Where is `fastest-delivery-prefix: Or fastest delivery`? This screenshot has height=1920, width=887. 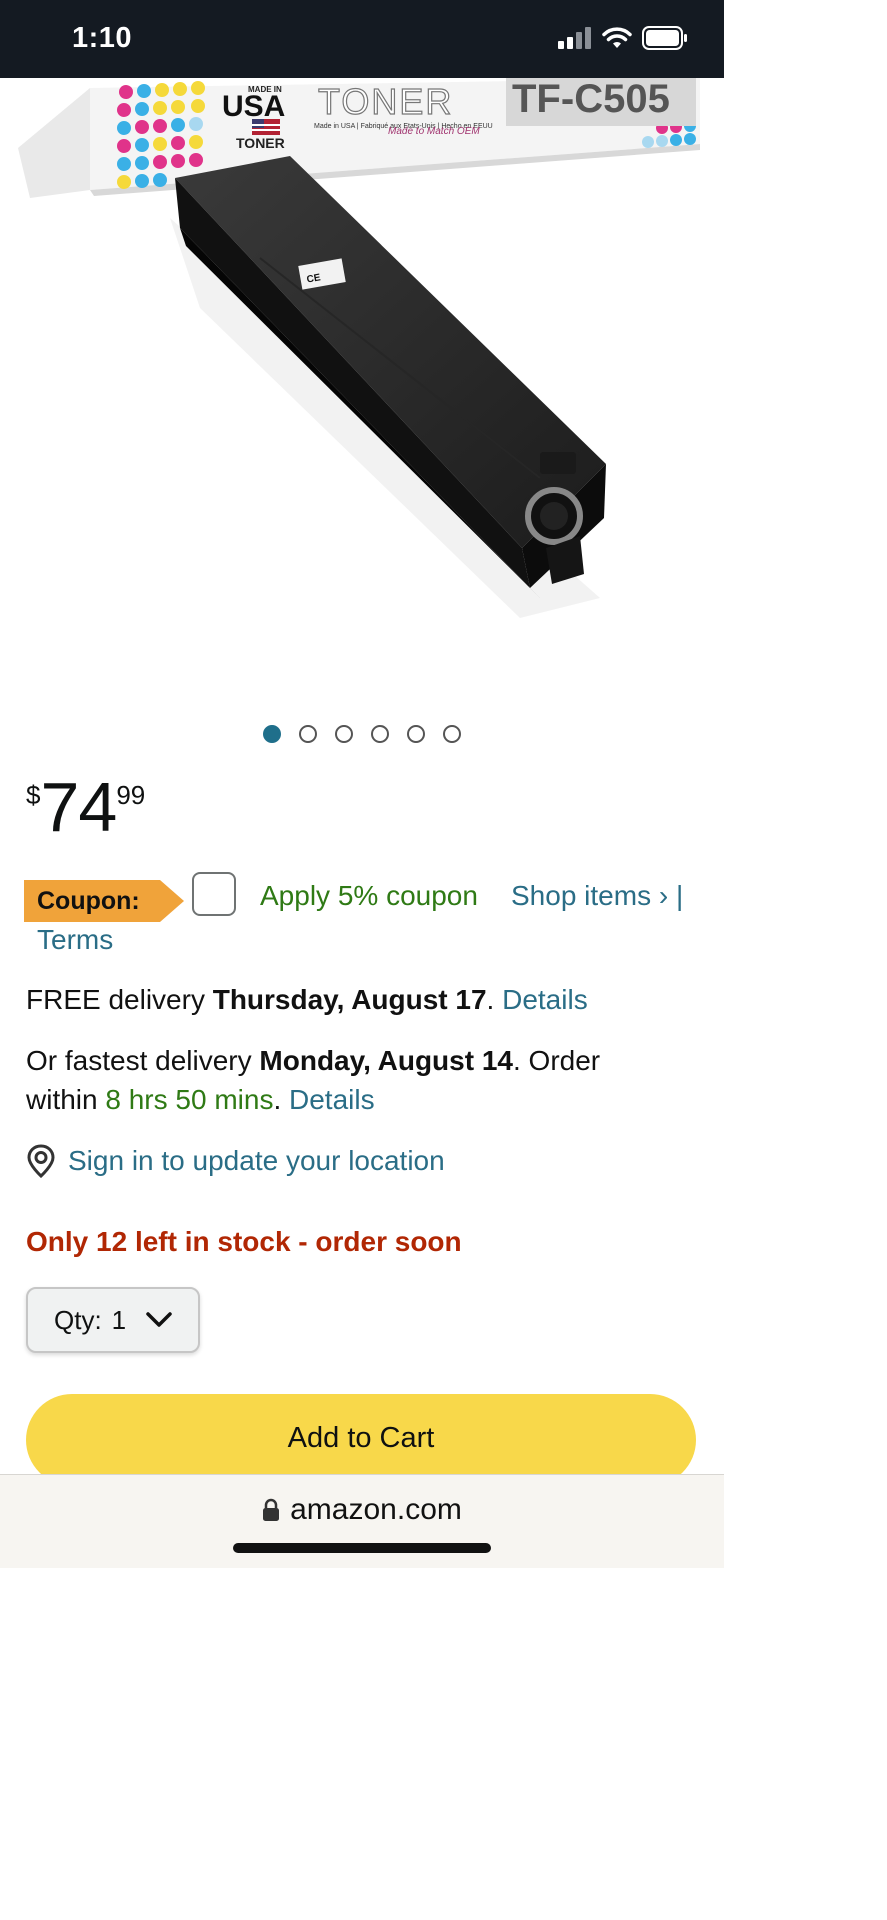
fastest-delivery-prefix: Or fastest delivery is located at coordinates (143, 1060).